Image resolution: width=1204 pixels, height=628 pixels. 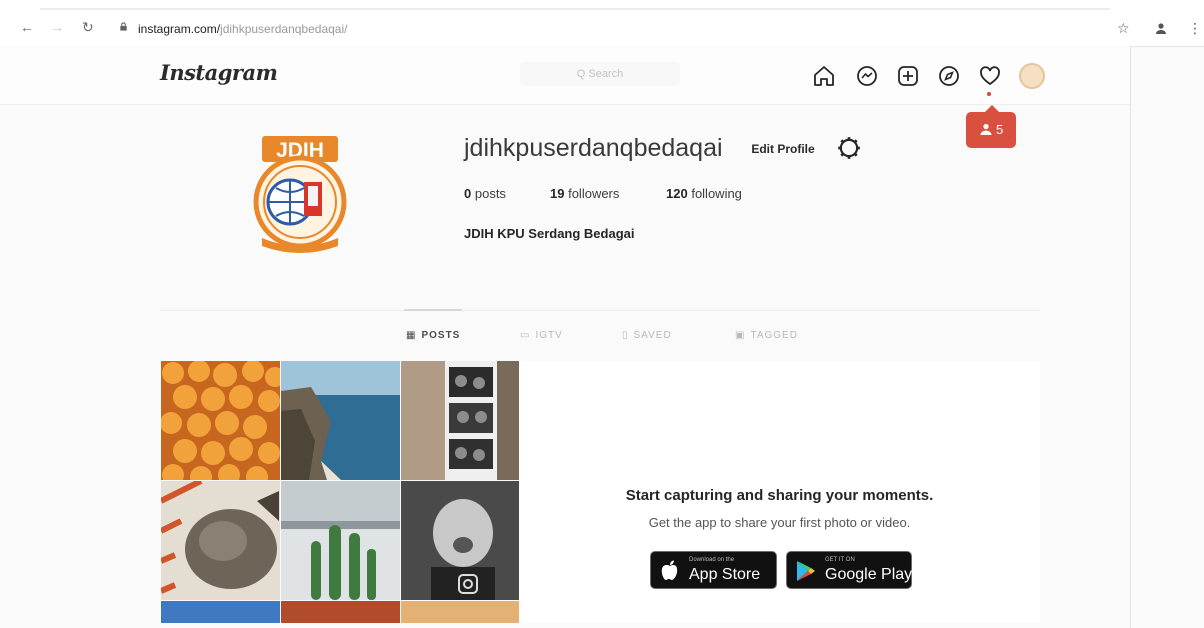 What do you see at coordinates (88, 27) in the screenshot?
I see `reload-icon: ↻` at bounding box center [88, 27].